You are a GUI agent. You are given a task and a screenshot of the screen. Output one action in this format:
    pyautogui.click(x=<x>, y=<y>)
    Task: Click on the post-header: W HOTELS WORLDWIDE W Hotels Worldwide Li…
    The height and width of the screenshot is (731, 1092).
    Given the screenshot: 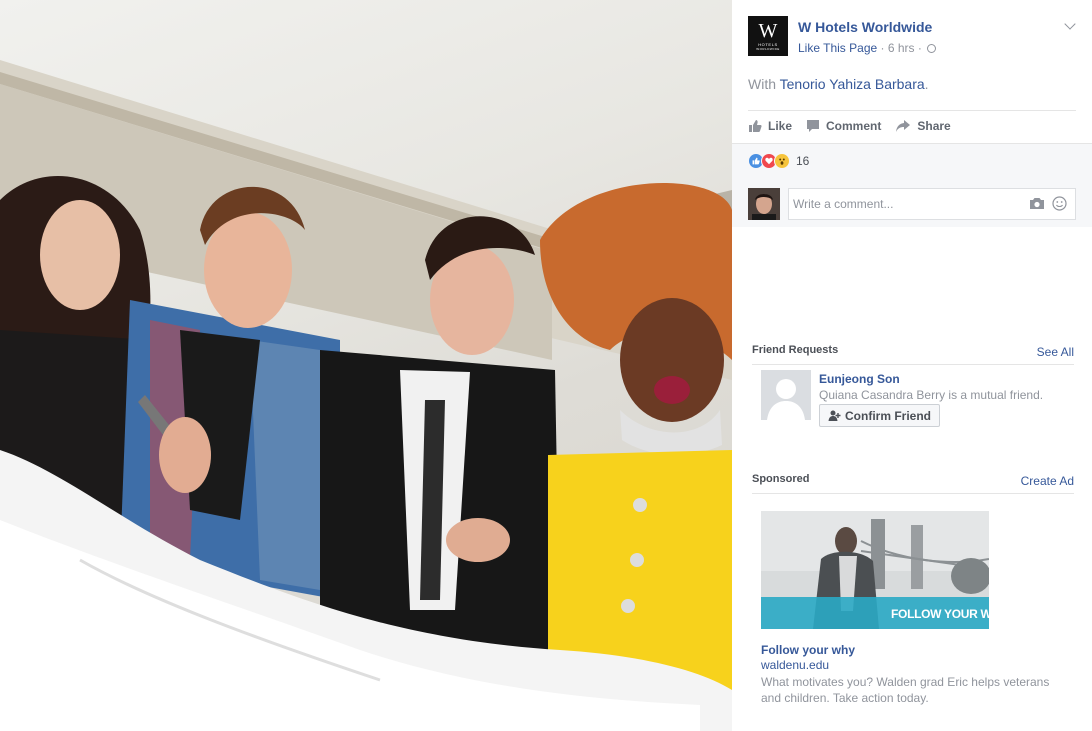 What is the action you would take?
    pyautogui.click(x=912, y=38)
    